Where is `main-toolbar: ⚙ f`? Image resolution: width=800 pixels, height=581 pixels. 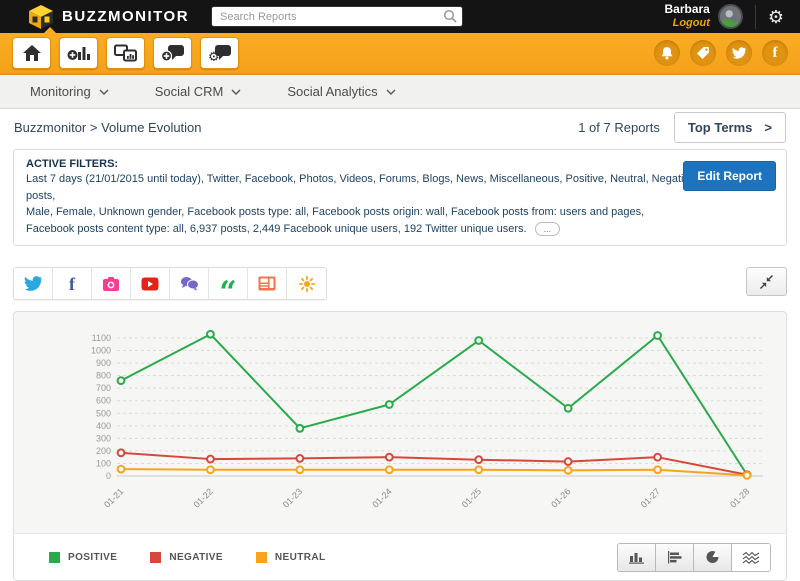
main-toolbar: ⚙ f is located at coordinates (400, 51).